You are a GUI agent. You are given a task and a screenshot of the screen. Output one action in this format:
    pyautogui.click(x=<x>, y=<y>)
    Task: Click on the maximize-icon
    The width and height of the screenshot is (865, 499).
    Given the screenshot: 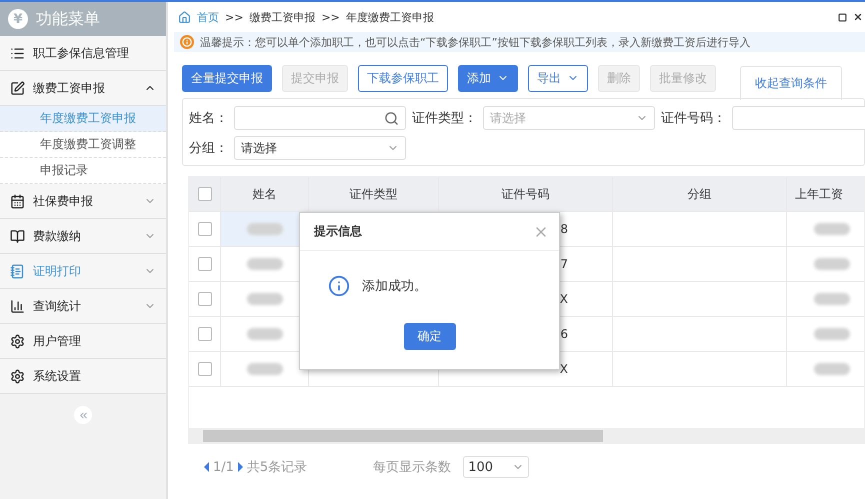 What is the action you would take?
    pyautogui.click(x=842, y=17)
    